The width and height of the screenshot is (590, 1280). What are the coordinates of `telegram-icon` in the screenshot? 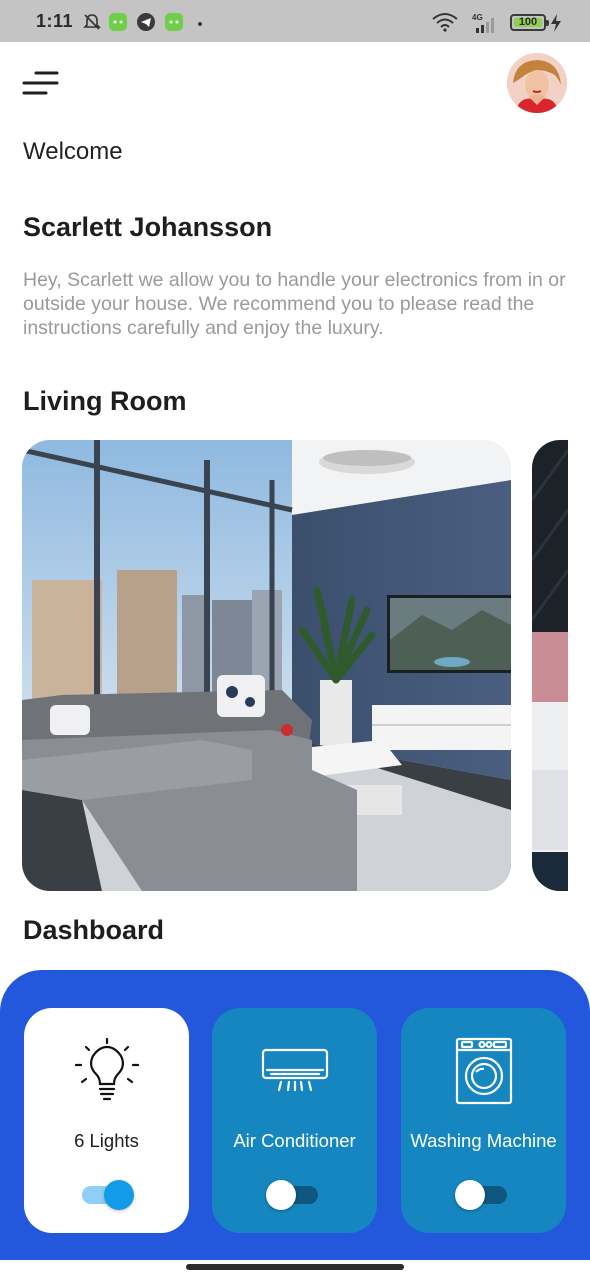 It's located at (146, 22).